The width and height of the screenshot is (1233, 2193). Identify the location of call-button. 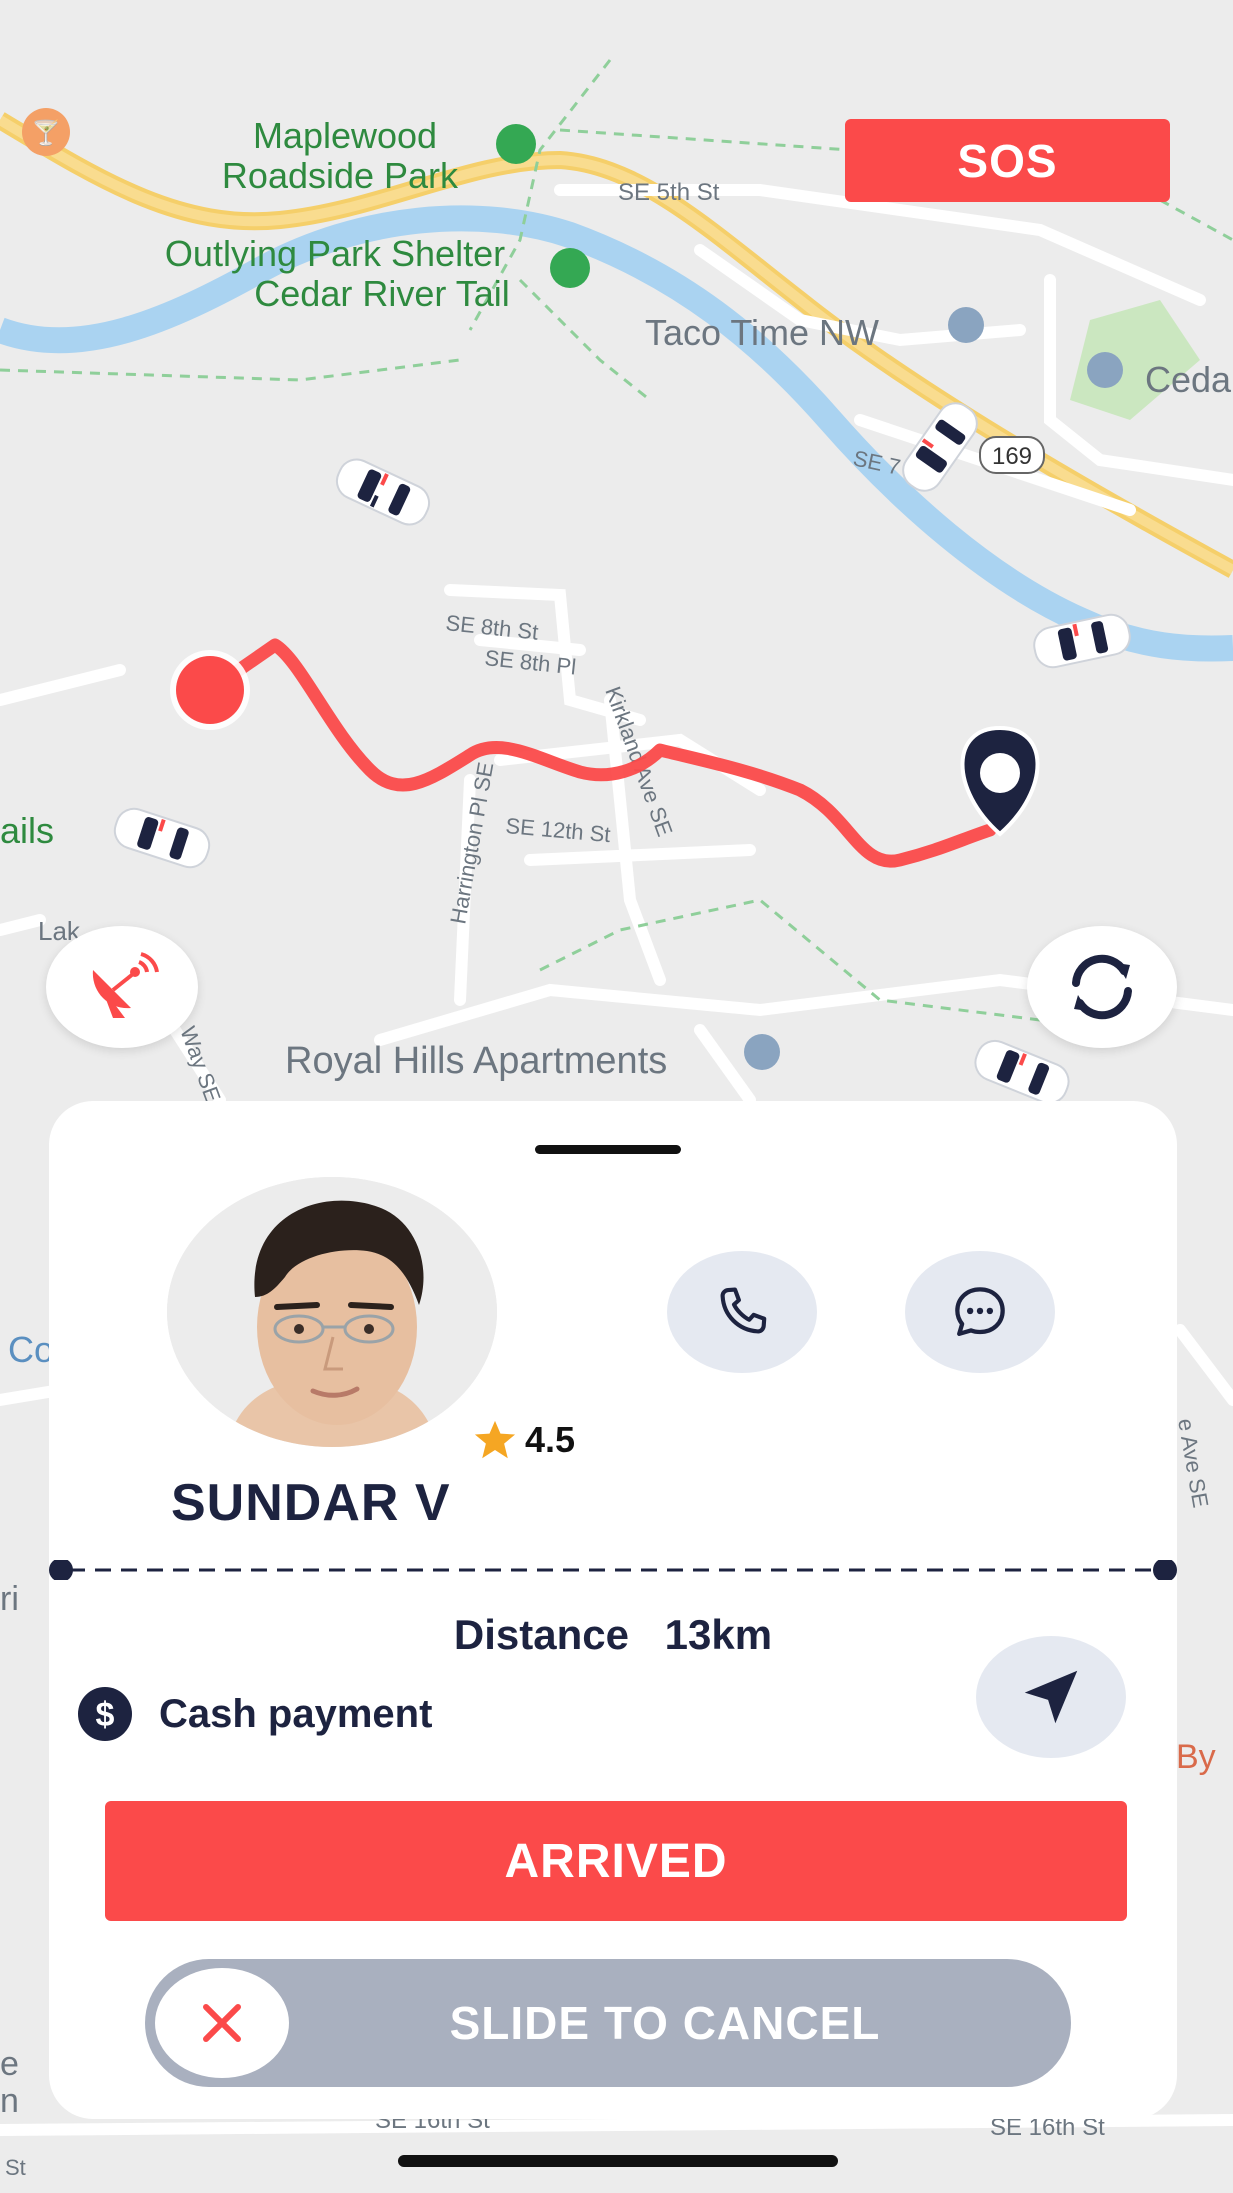
(742, 1312).